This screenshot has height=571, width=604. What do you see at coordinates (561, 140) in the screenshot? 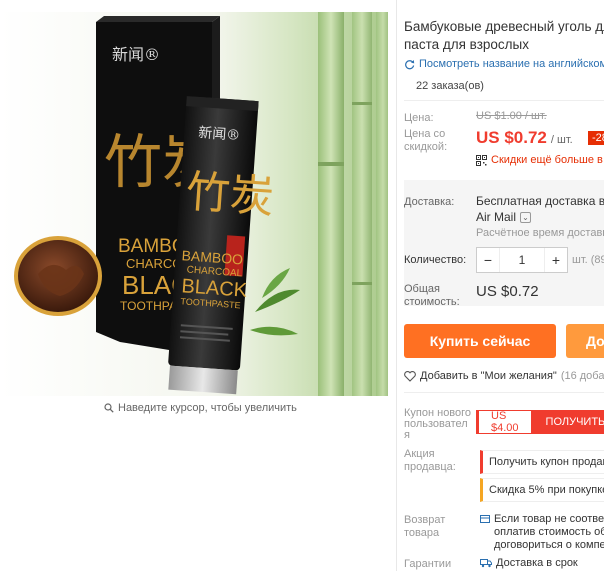
I see `sale-price-unit: / шт.` at bounding box center [561, 140].